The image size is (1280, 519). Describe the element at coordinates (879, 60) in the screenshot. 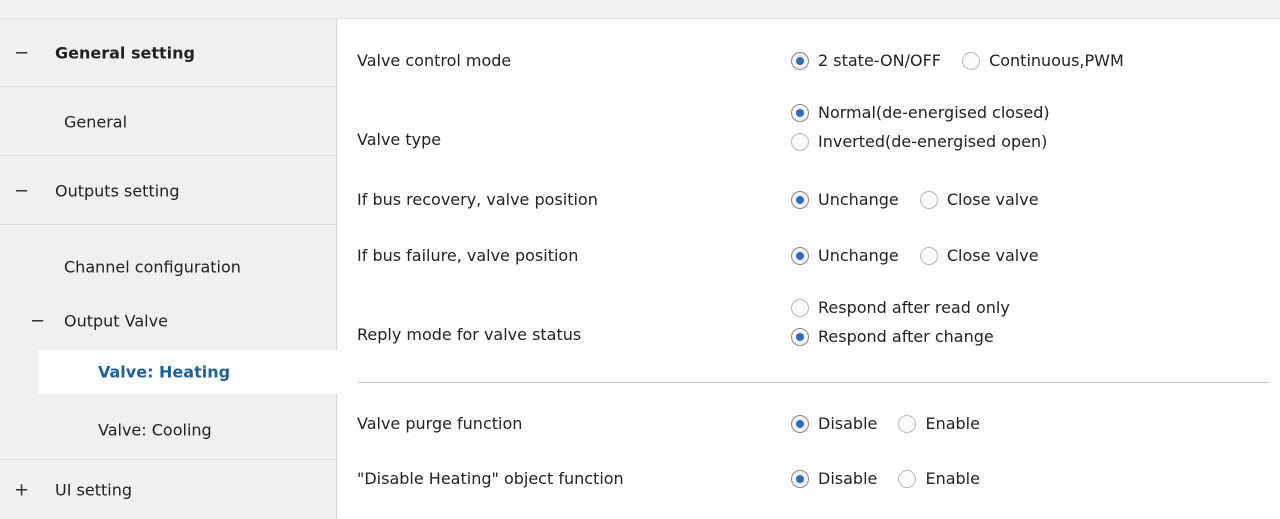

I see `option-label: 2 state-ON/OFF` at that location.